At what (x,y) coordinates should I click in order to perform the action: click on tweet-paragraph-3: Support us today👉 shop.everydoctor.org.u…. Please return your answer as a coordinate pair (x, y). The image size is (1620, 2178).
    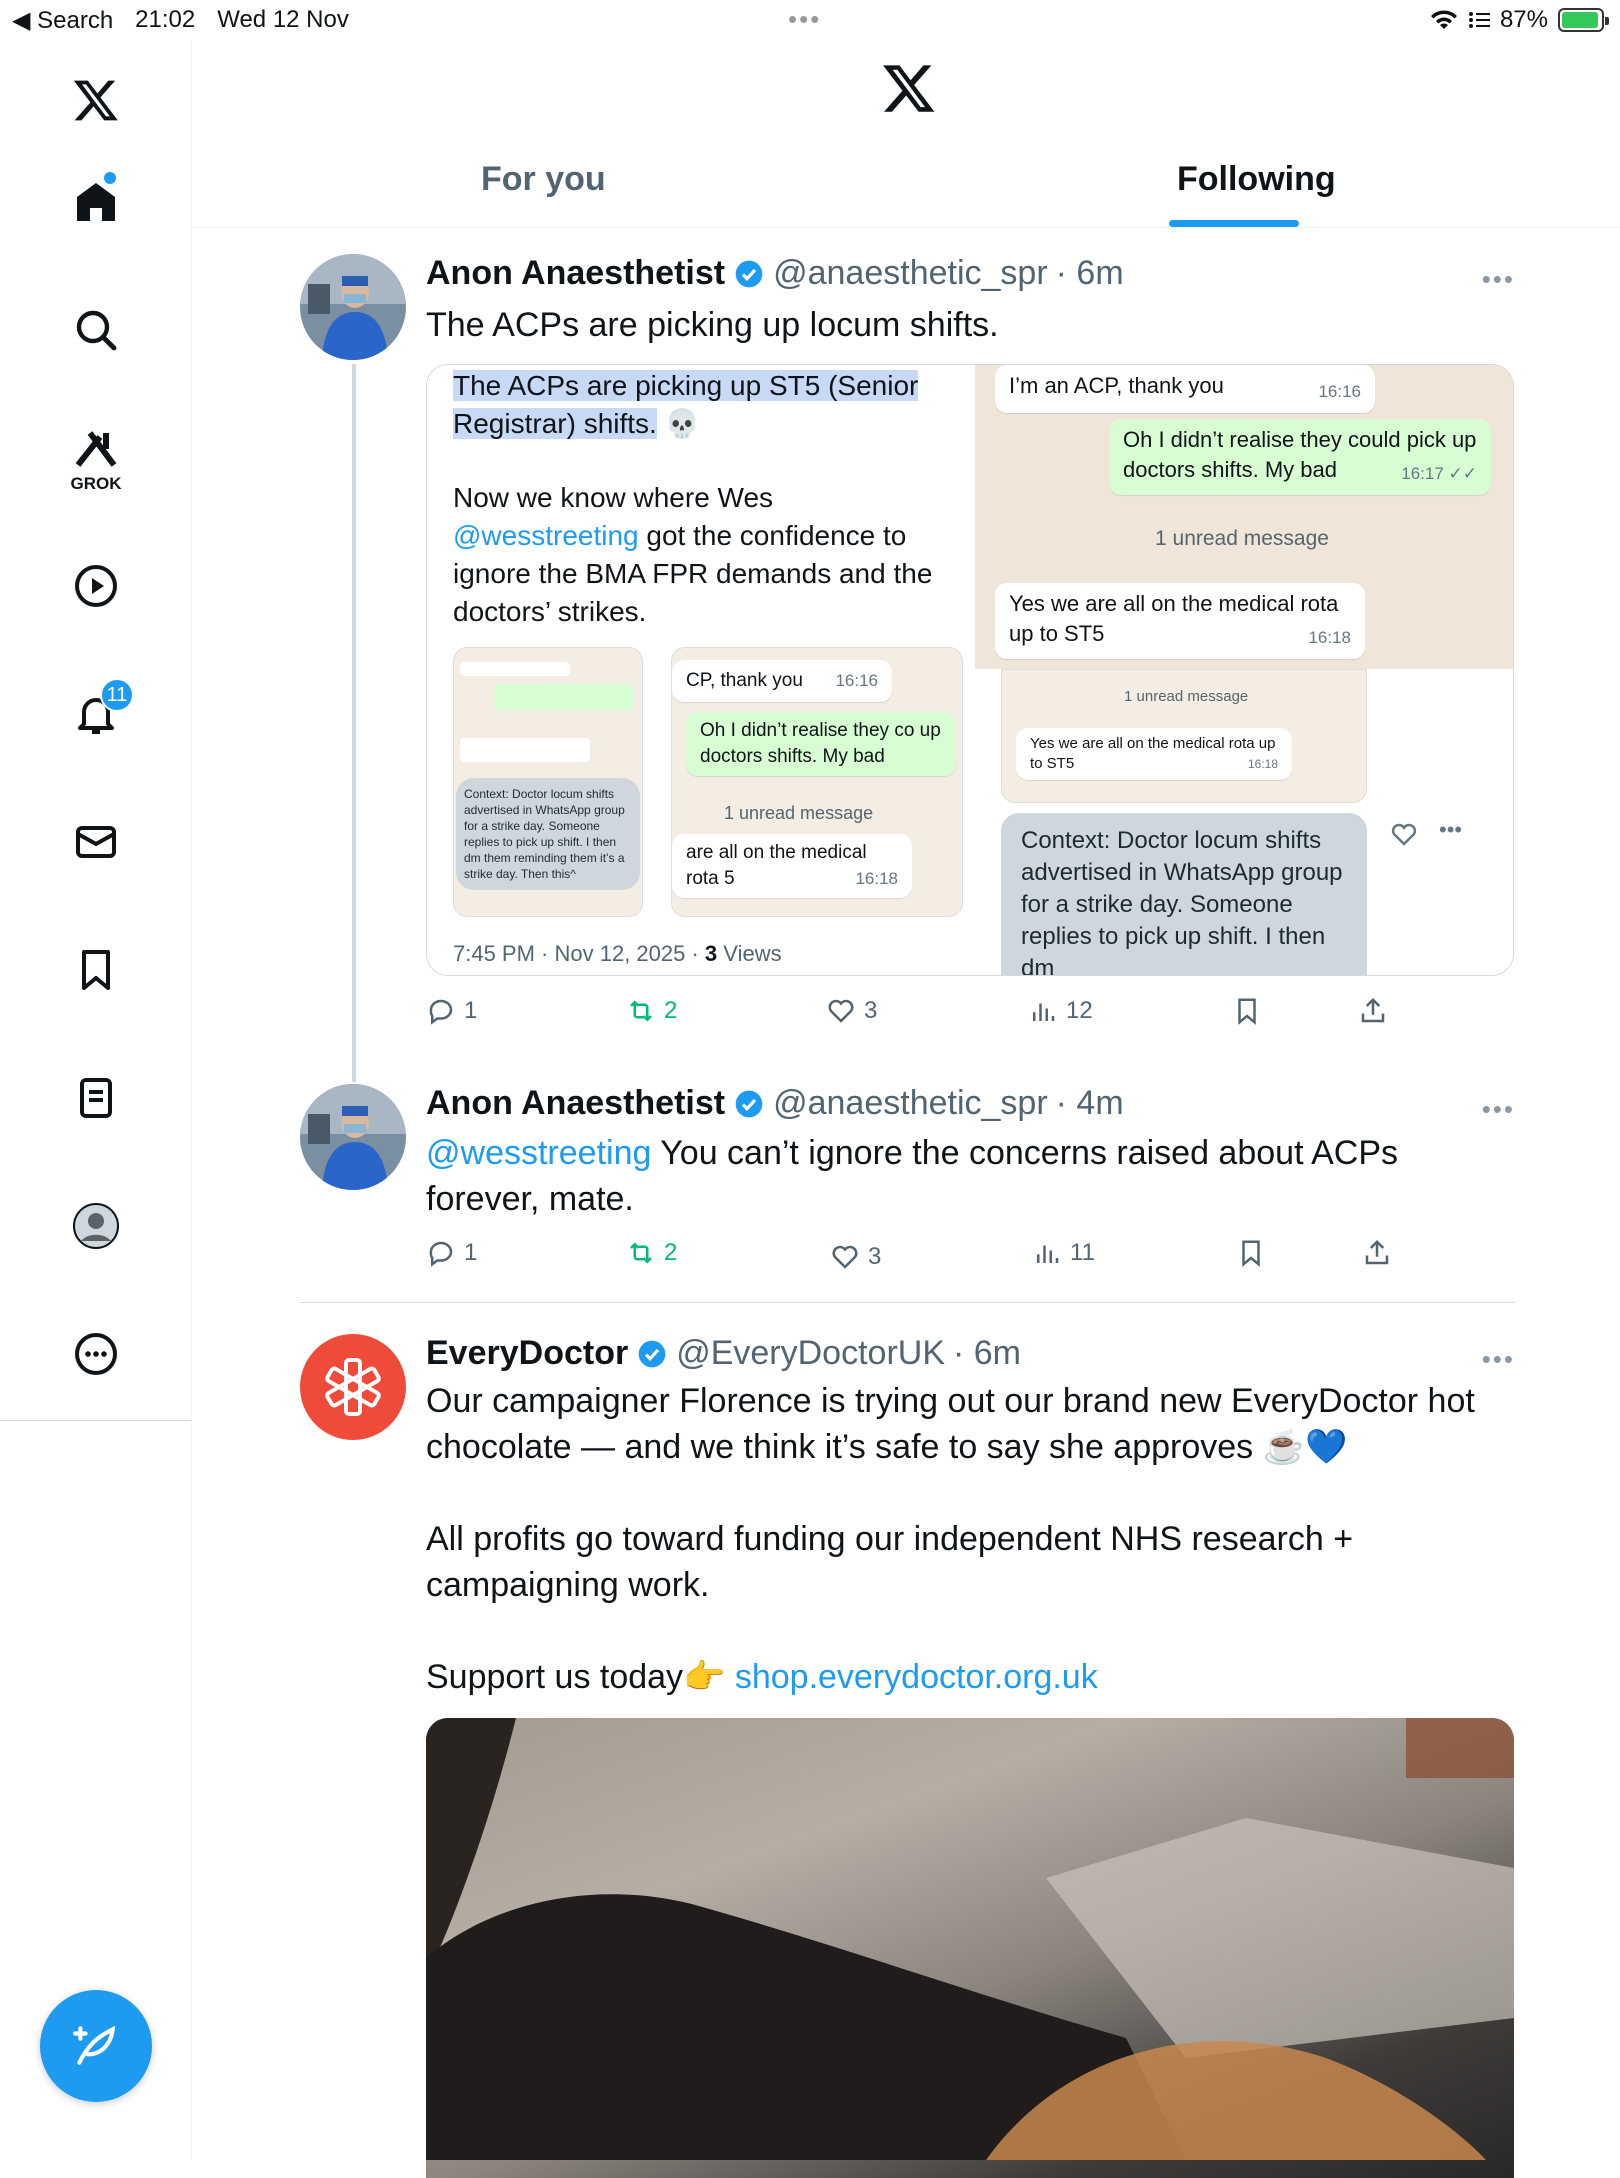
    Looking at the image, I should click on (966, 1677).